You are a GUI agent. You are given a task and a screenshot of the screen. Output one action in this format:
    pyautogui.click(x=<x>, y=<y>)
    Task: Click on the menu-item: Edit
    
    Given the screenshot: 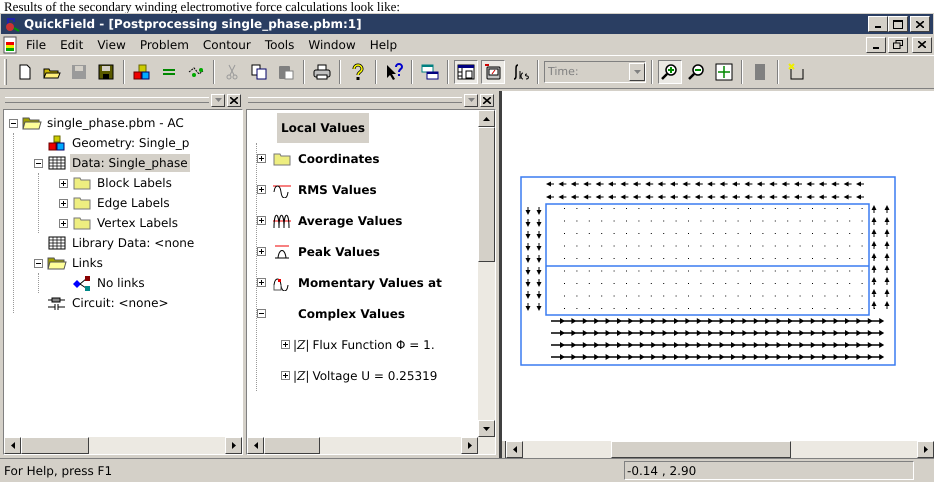 What is the action you would take?
    pyautogui.click(x=72, y=45)
    